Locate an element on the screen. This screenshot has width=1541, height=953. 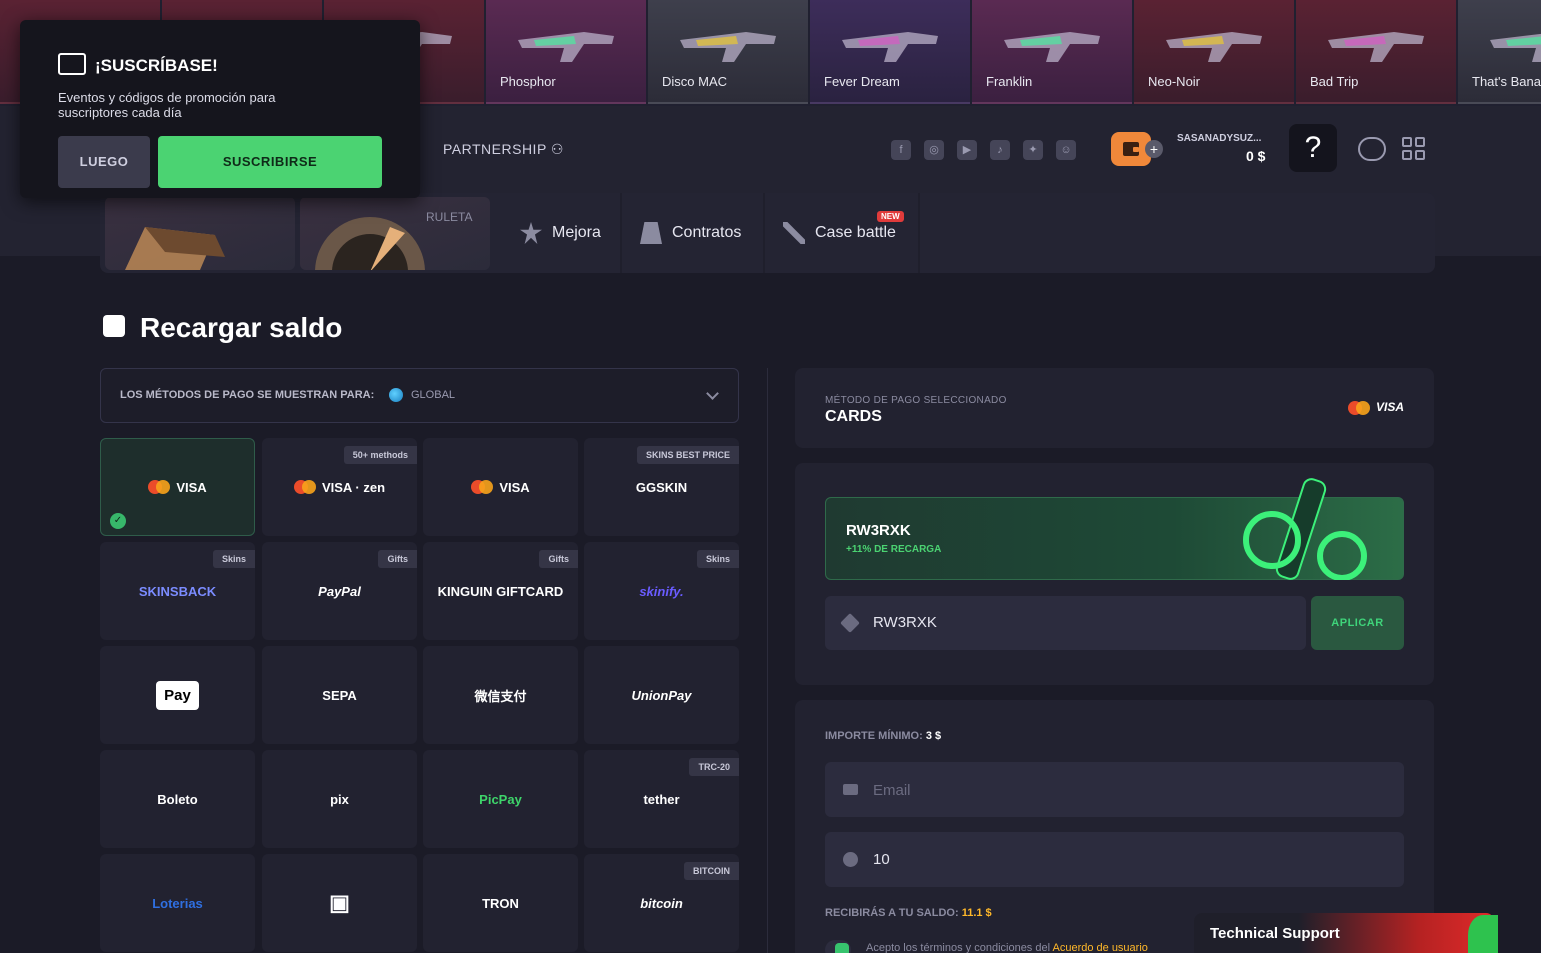
payment-method-card: VISA is located at coordinates (500, 487).